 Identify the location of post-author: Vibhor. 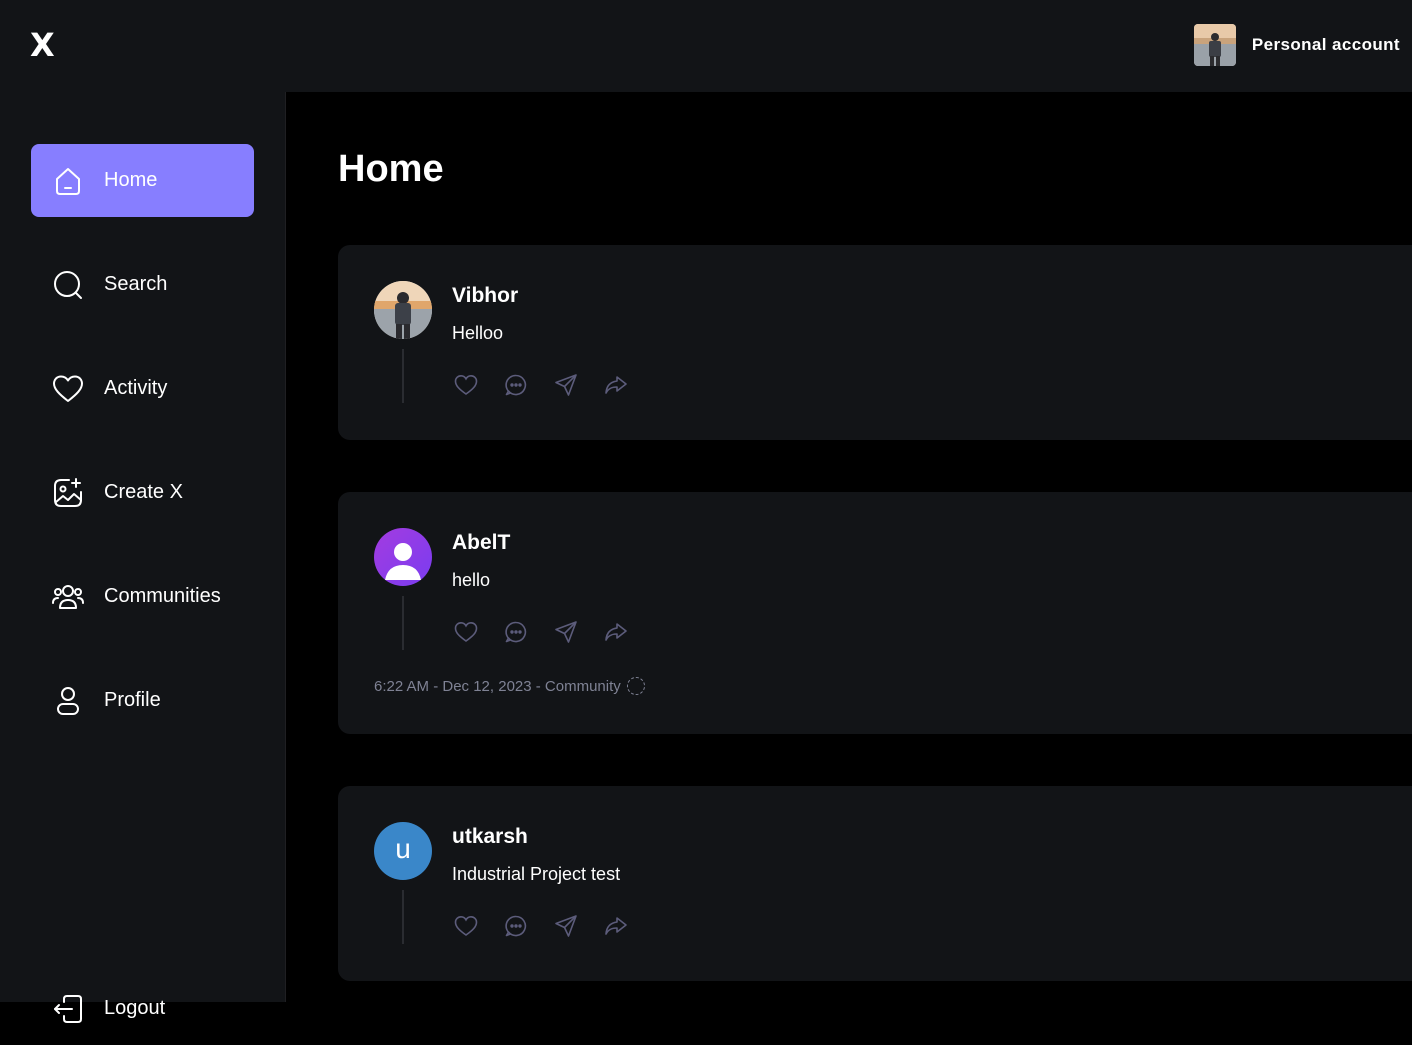
(485, 296).